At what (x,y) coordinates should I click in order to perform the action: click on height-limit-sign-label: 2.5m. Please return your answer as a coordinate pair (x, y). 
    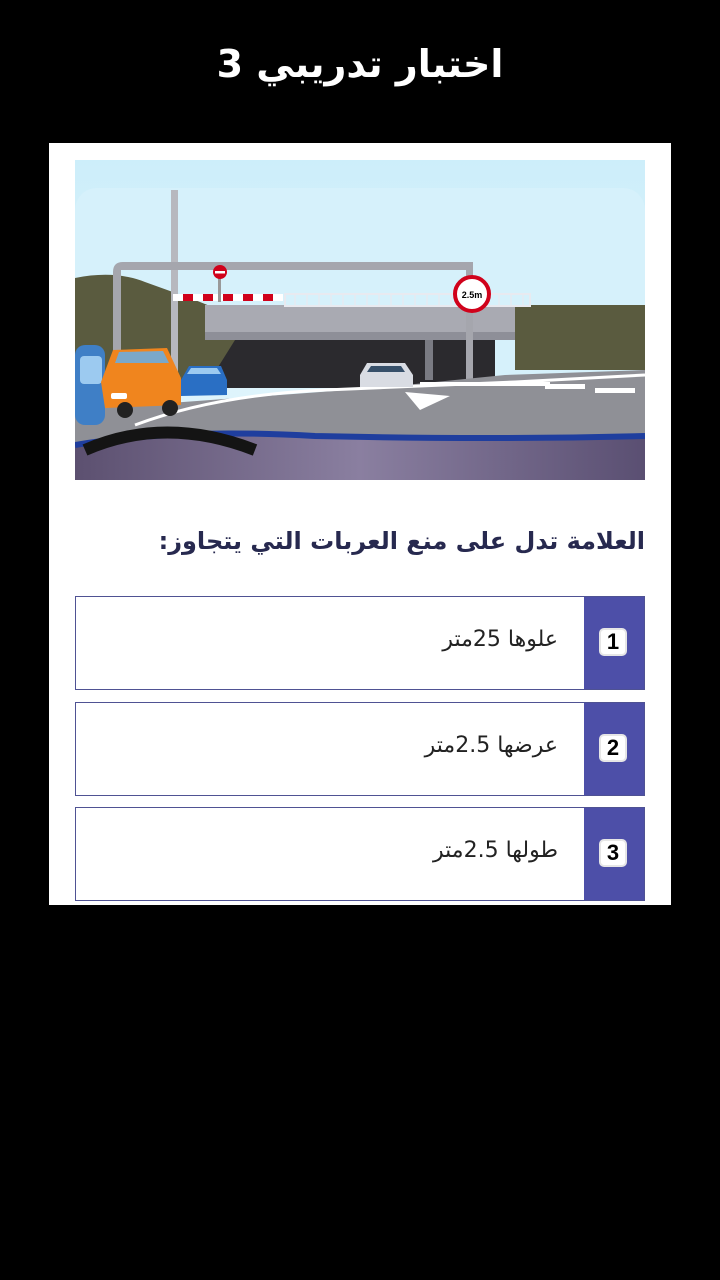
    Looking at the image, I should click on (472, 295).